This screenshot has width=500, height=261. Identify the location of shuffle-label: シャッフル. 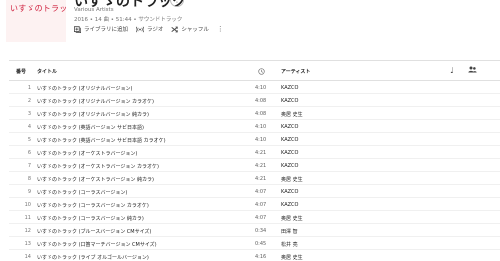
(195, 30).